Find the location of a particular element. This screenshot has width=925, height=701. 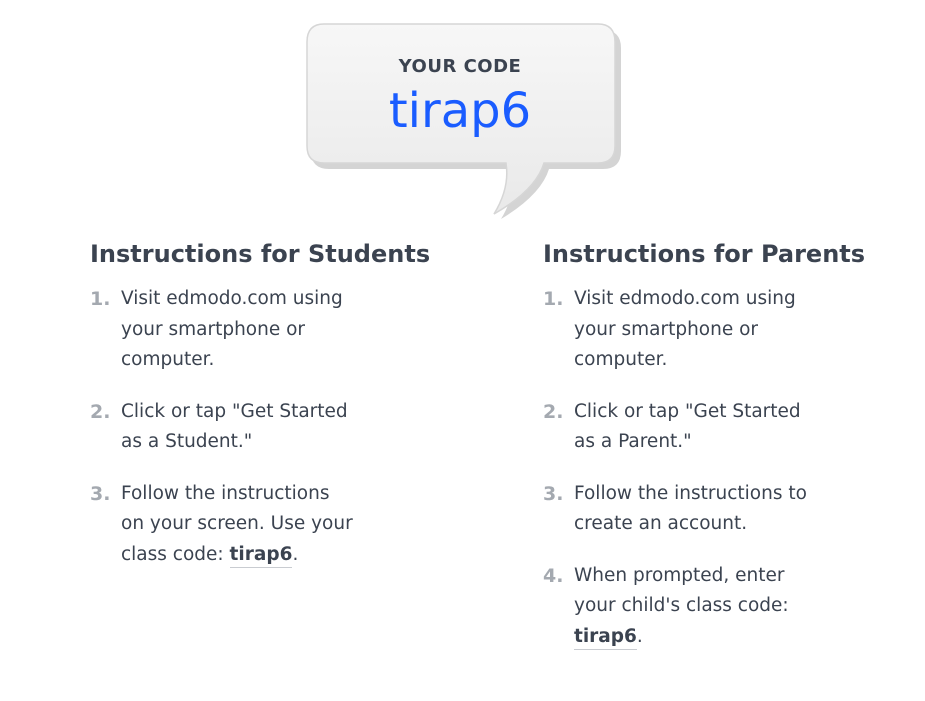

step-line: on your screen. Use your is located at coordinates (237, 523).